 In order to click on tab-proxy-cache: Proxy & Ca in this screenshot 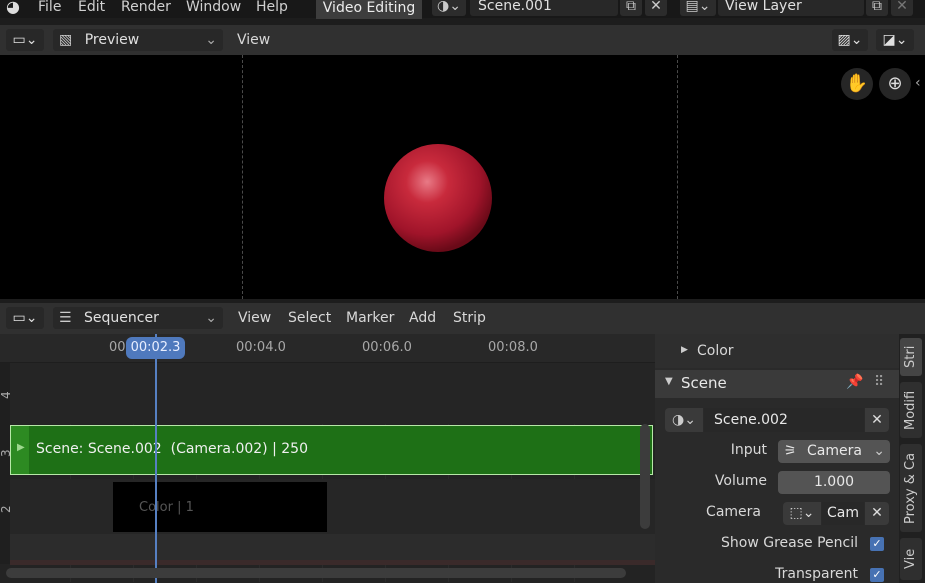, I will do `click(911, 488)`.